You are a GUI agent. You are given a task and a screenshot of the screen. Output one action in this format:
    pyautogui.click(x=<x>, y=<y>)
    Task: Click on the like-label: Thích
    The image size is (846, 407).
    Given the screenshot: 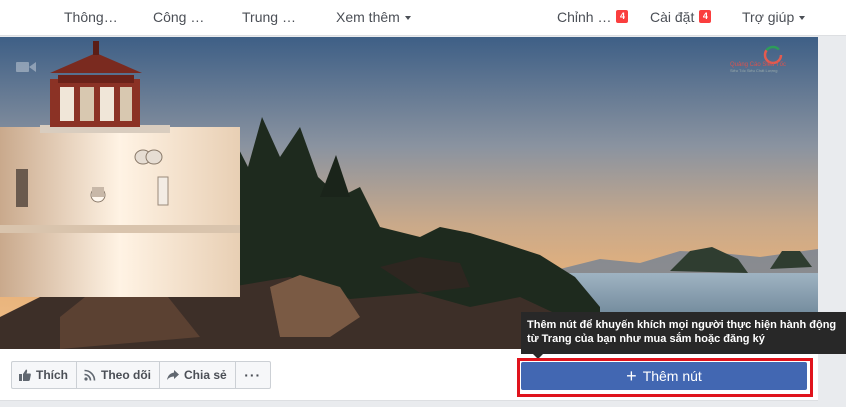 What is the action you would take?
    pyautogui.click(x=52, y=375)
    